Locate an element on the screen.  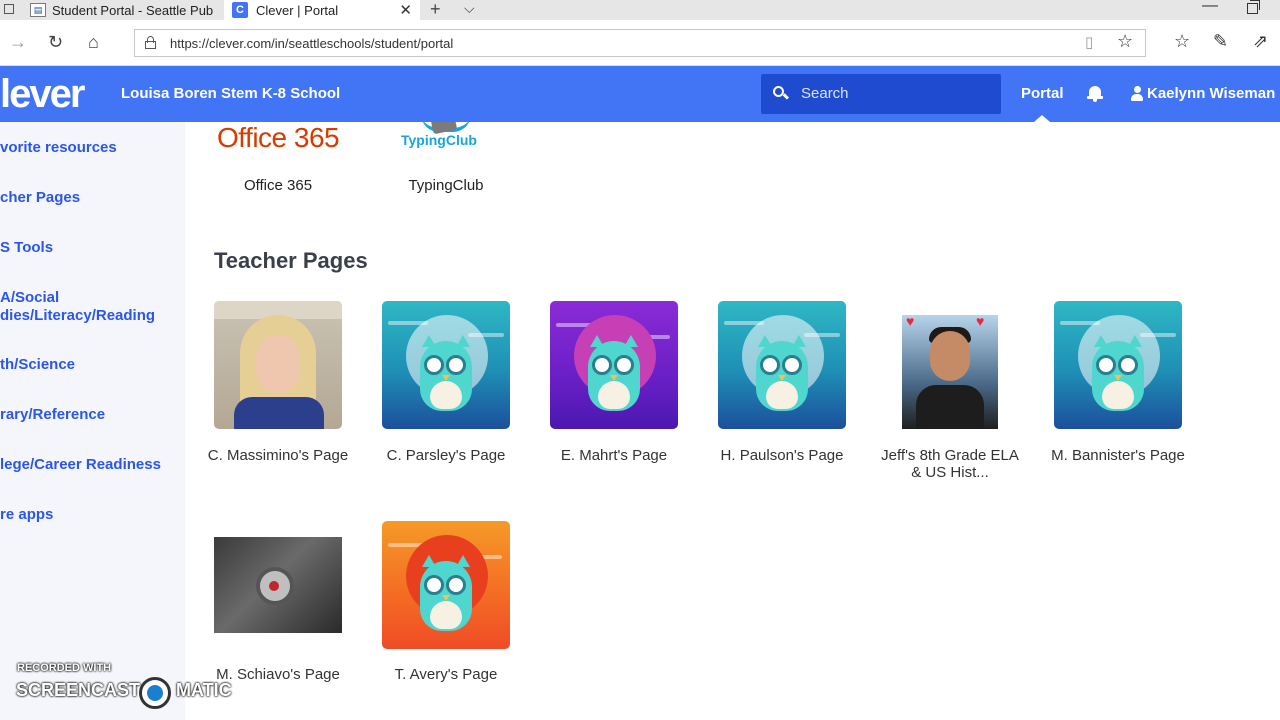
school-name: Louisa Boren Stem K-8 School is located at coordinates (230, 93).